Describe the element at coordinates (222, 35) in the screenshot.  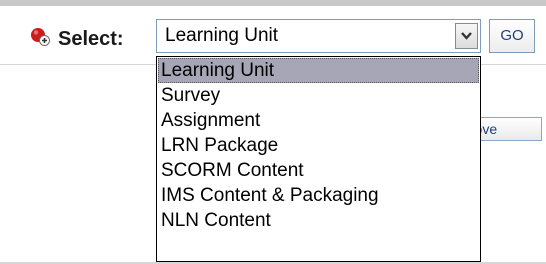
I see `select-value: Learning Unit` at that location.